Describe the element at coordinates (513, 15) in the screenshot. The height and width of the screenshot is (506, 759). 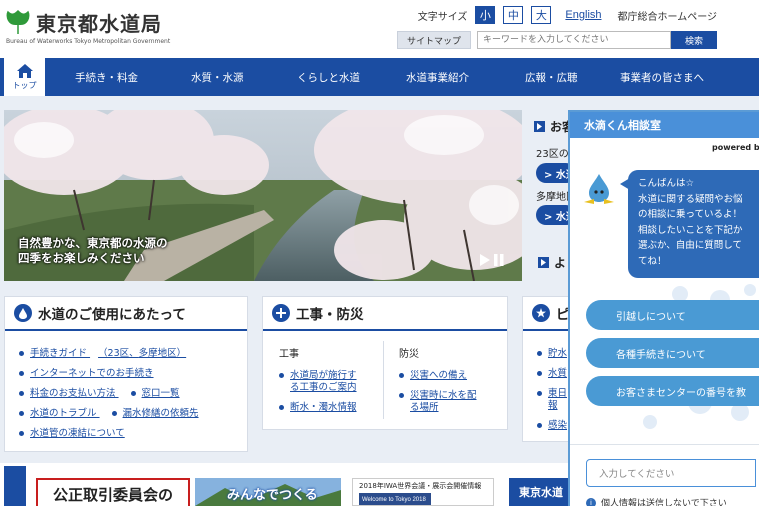
I see `font-size-medium-button: 中` at that location.